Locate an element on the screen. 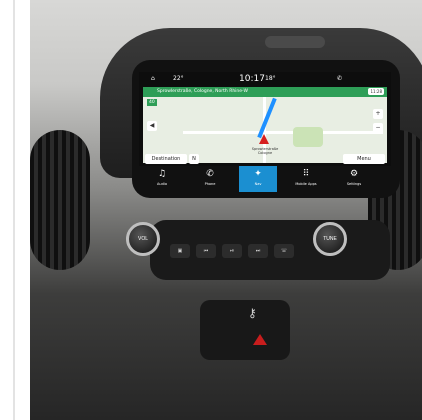 This screenshot has height=420, width=422. hood-vent is located at coordinates (295, 42).